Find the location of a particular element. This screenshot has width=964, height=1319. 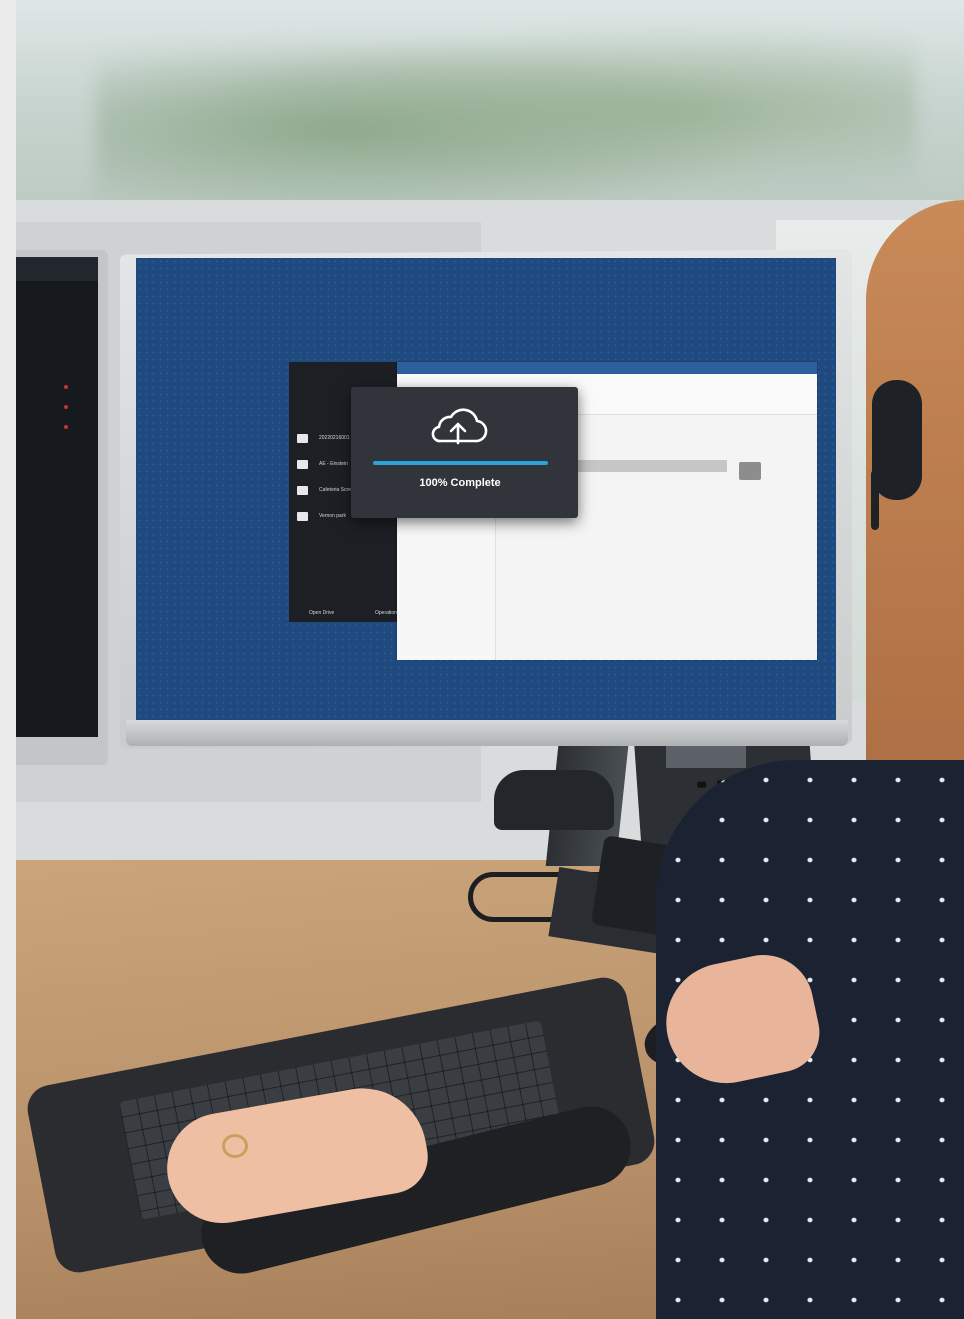

desk-phone-handset is located at coordinates (554, 800).